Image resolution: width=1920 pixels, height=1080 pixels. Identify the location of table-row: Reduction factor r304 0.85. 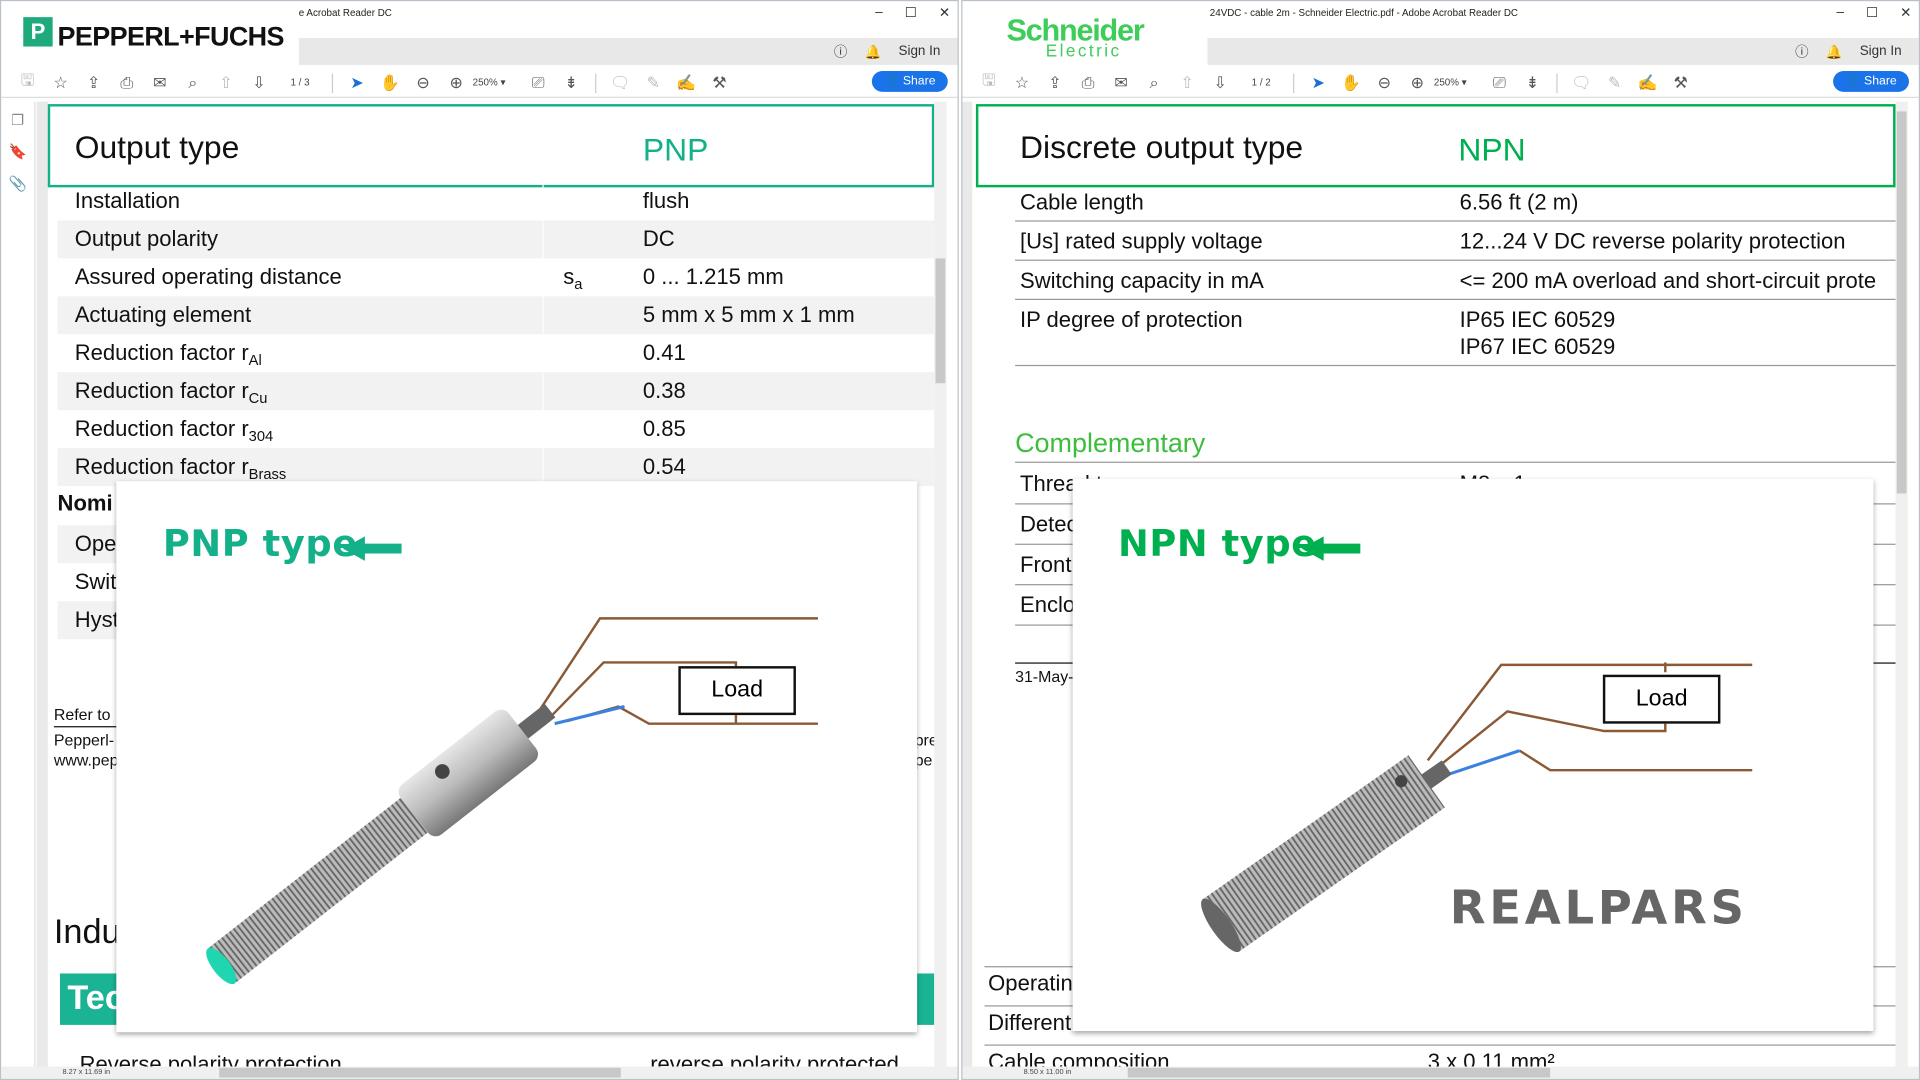
(496, 429).